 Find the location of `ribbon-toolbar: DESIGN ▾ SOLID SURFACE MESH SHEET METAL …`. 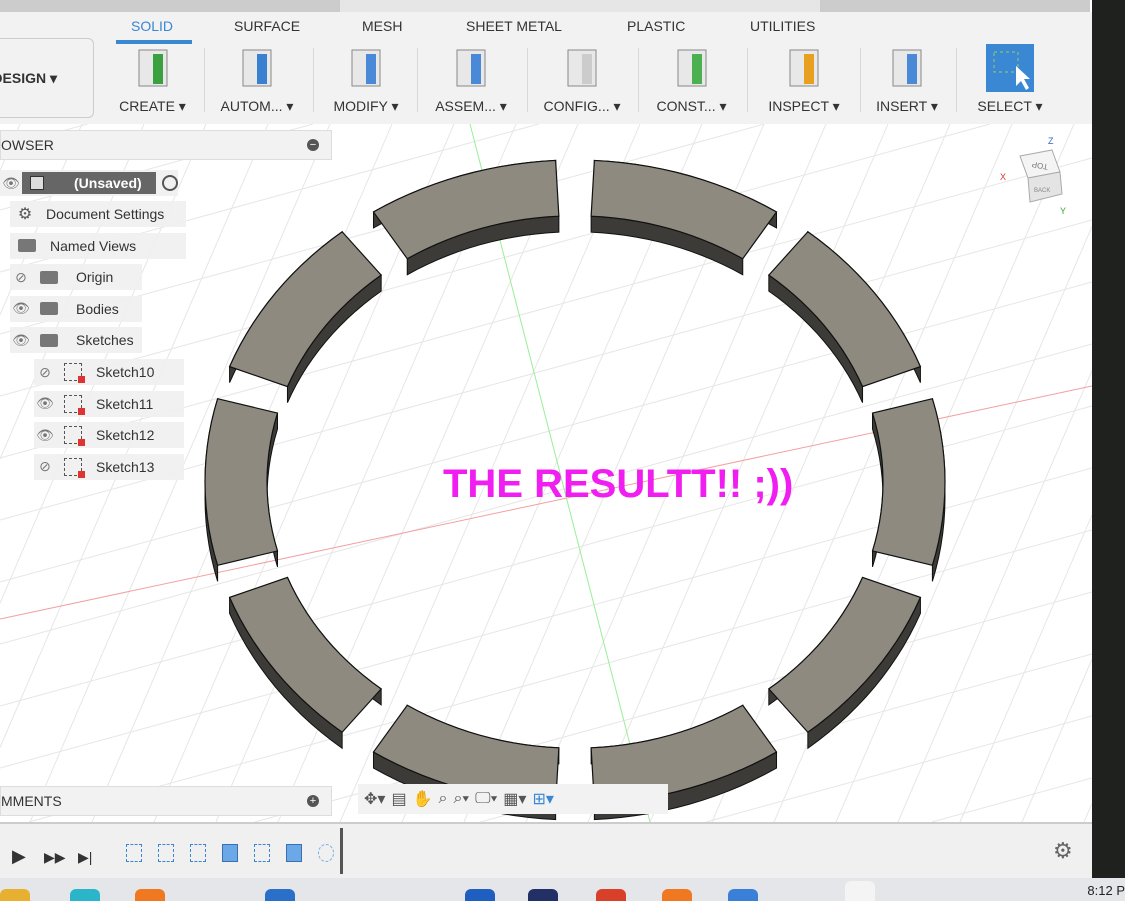

ribbon-toolbar: DESIGN ▾ SOLID SURFACE MESH SHEET METAL … is located at coordinates (546, 68).